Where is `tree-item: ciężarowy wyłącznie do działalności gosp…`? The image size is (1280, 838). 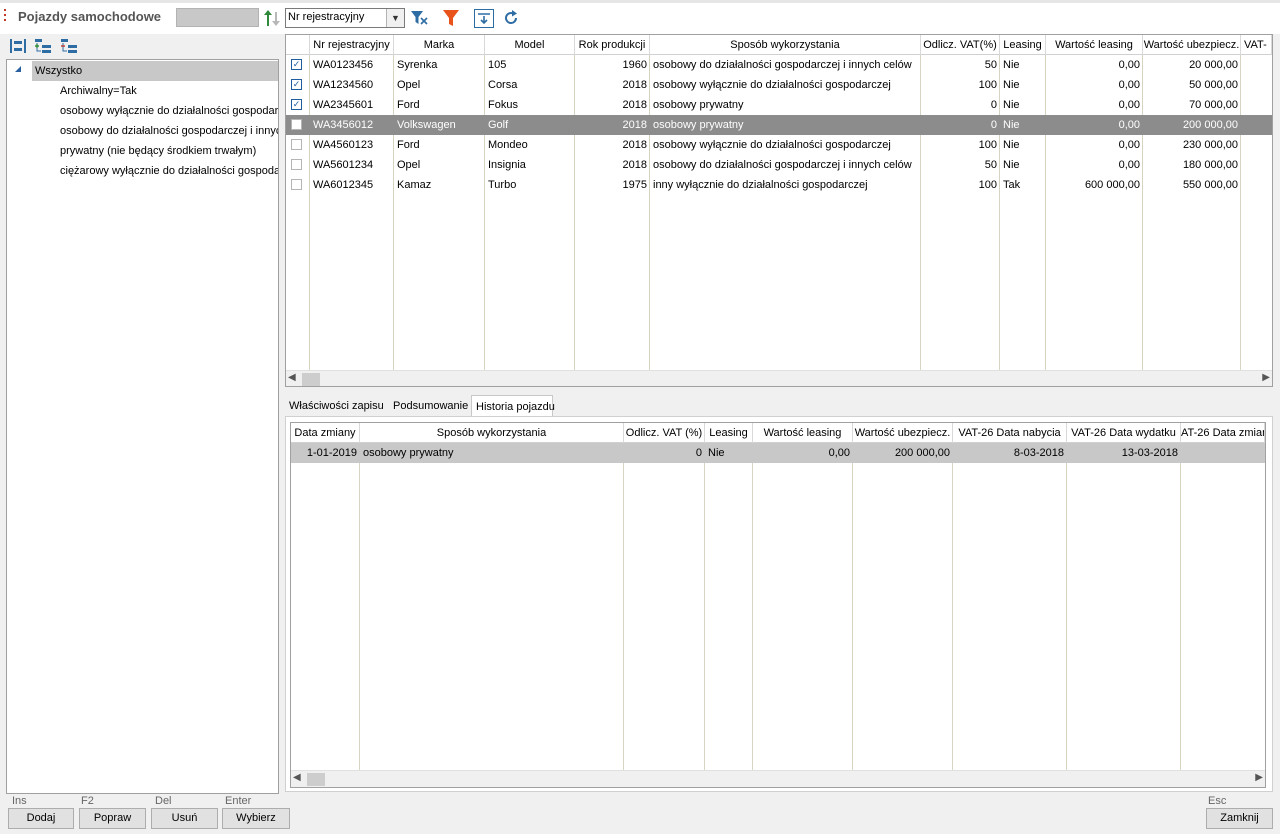
tree-item: ciężarowy wyłącznie do działalności gosp… is located at coordinates (169, 171).